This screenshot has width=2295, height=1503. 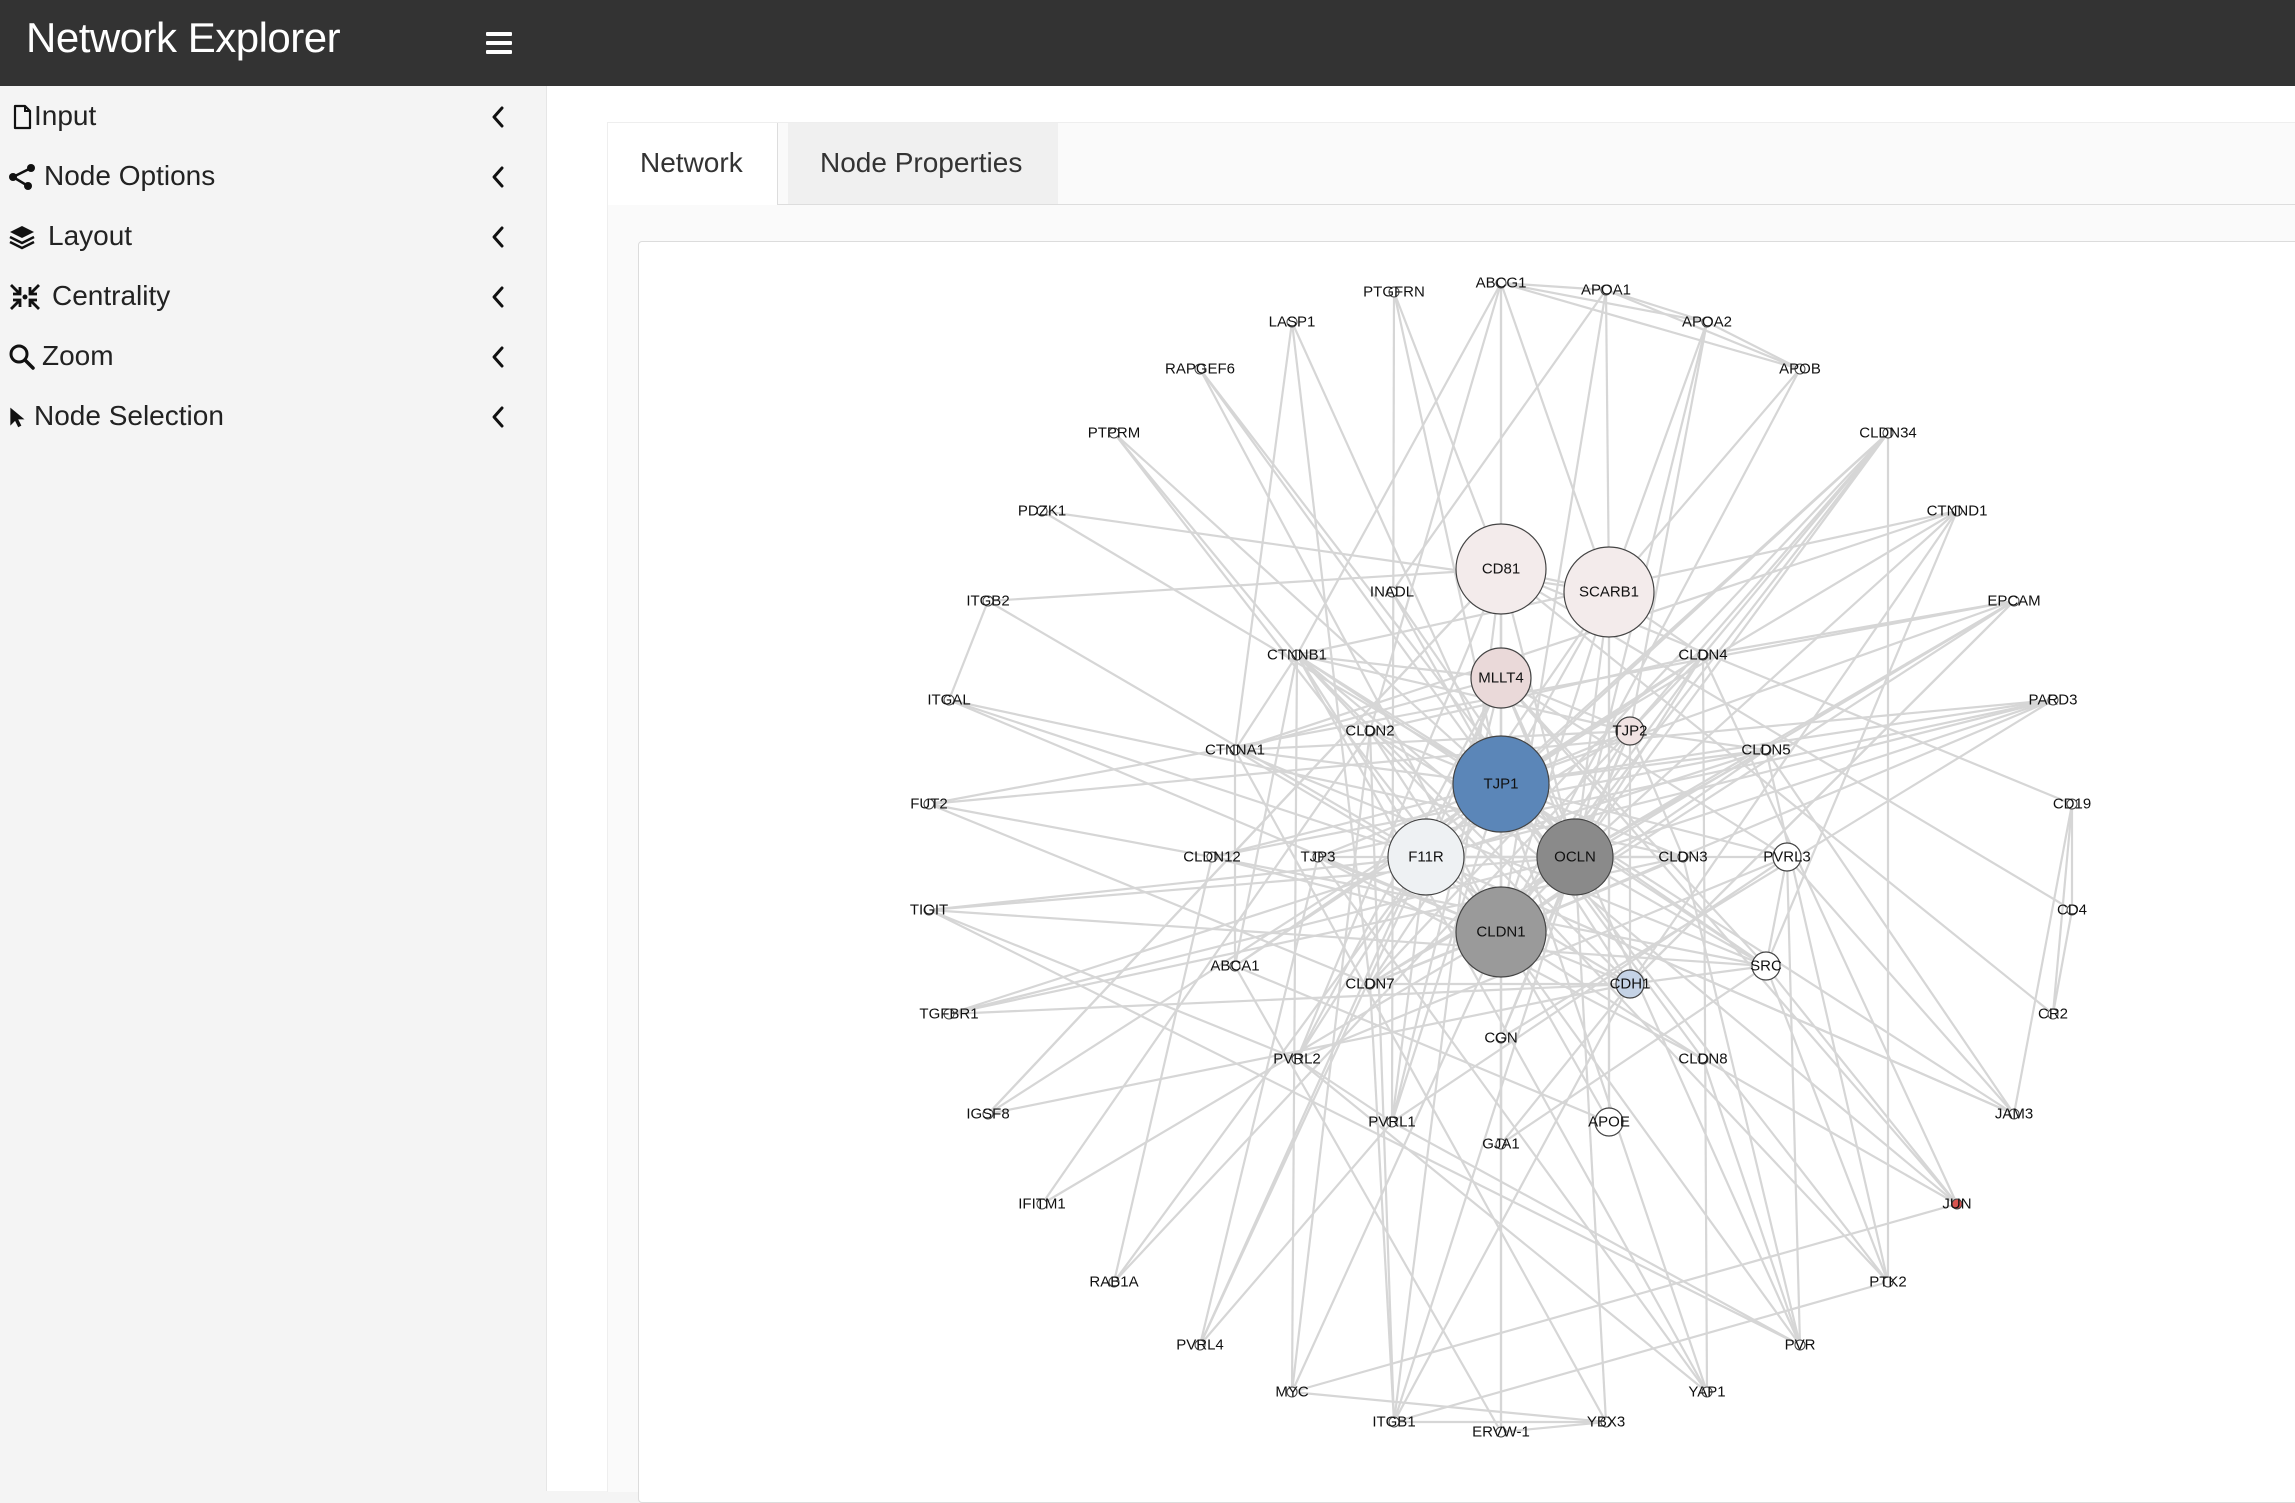 I want to click on edge-CLDN1-MYC, so click(x=1396, y=1162).